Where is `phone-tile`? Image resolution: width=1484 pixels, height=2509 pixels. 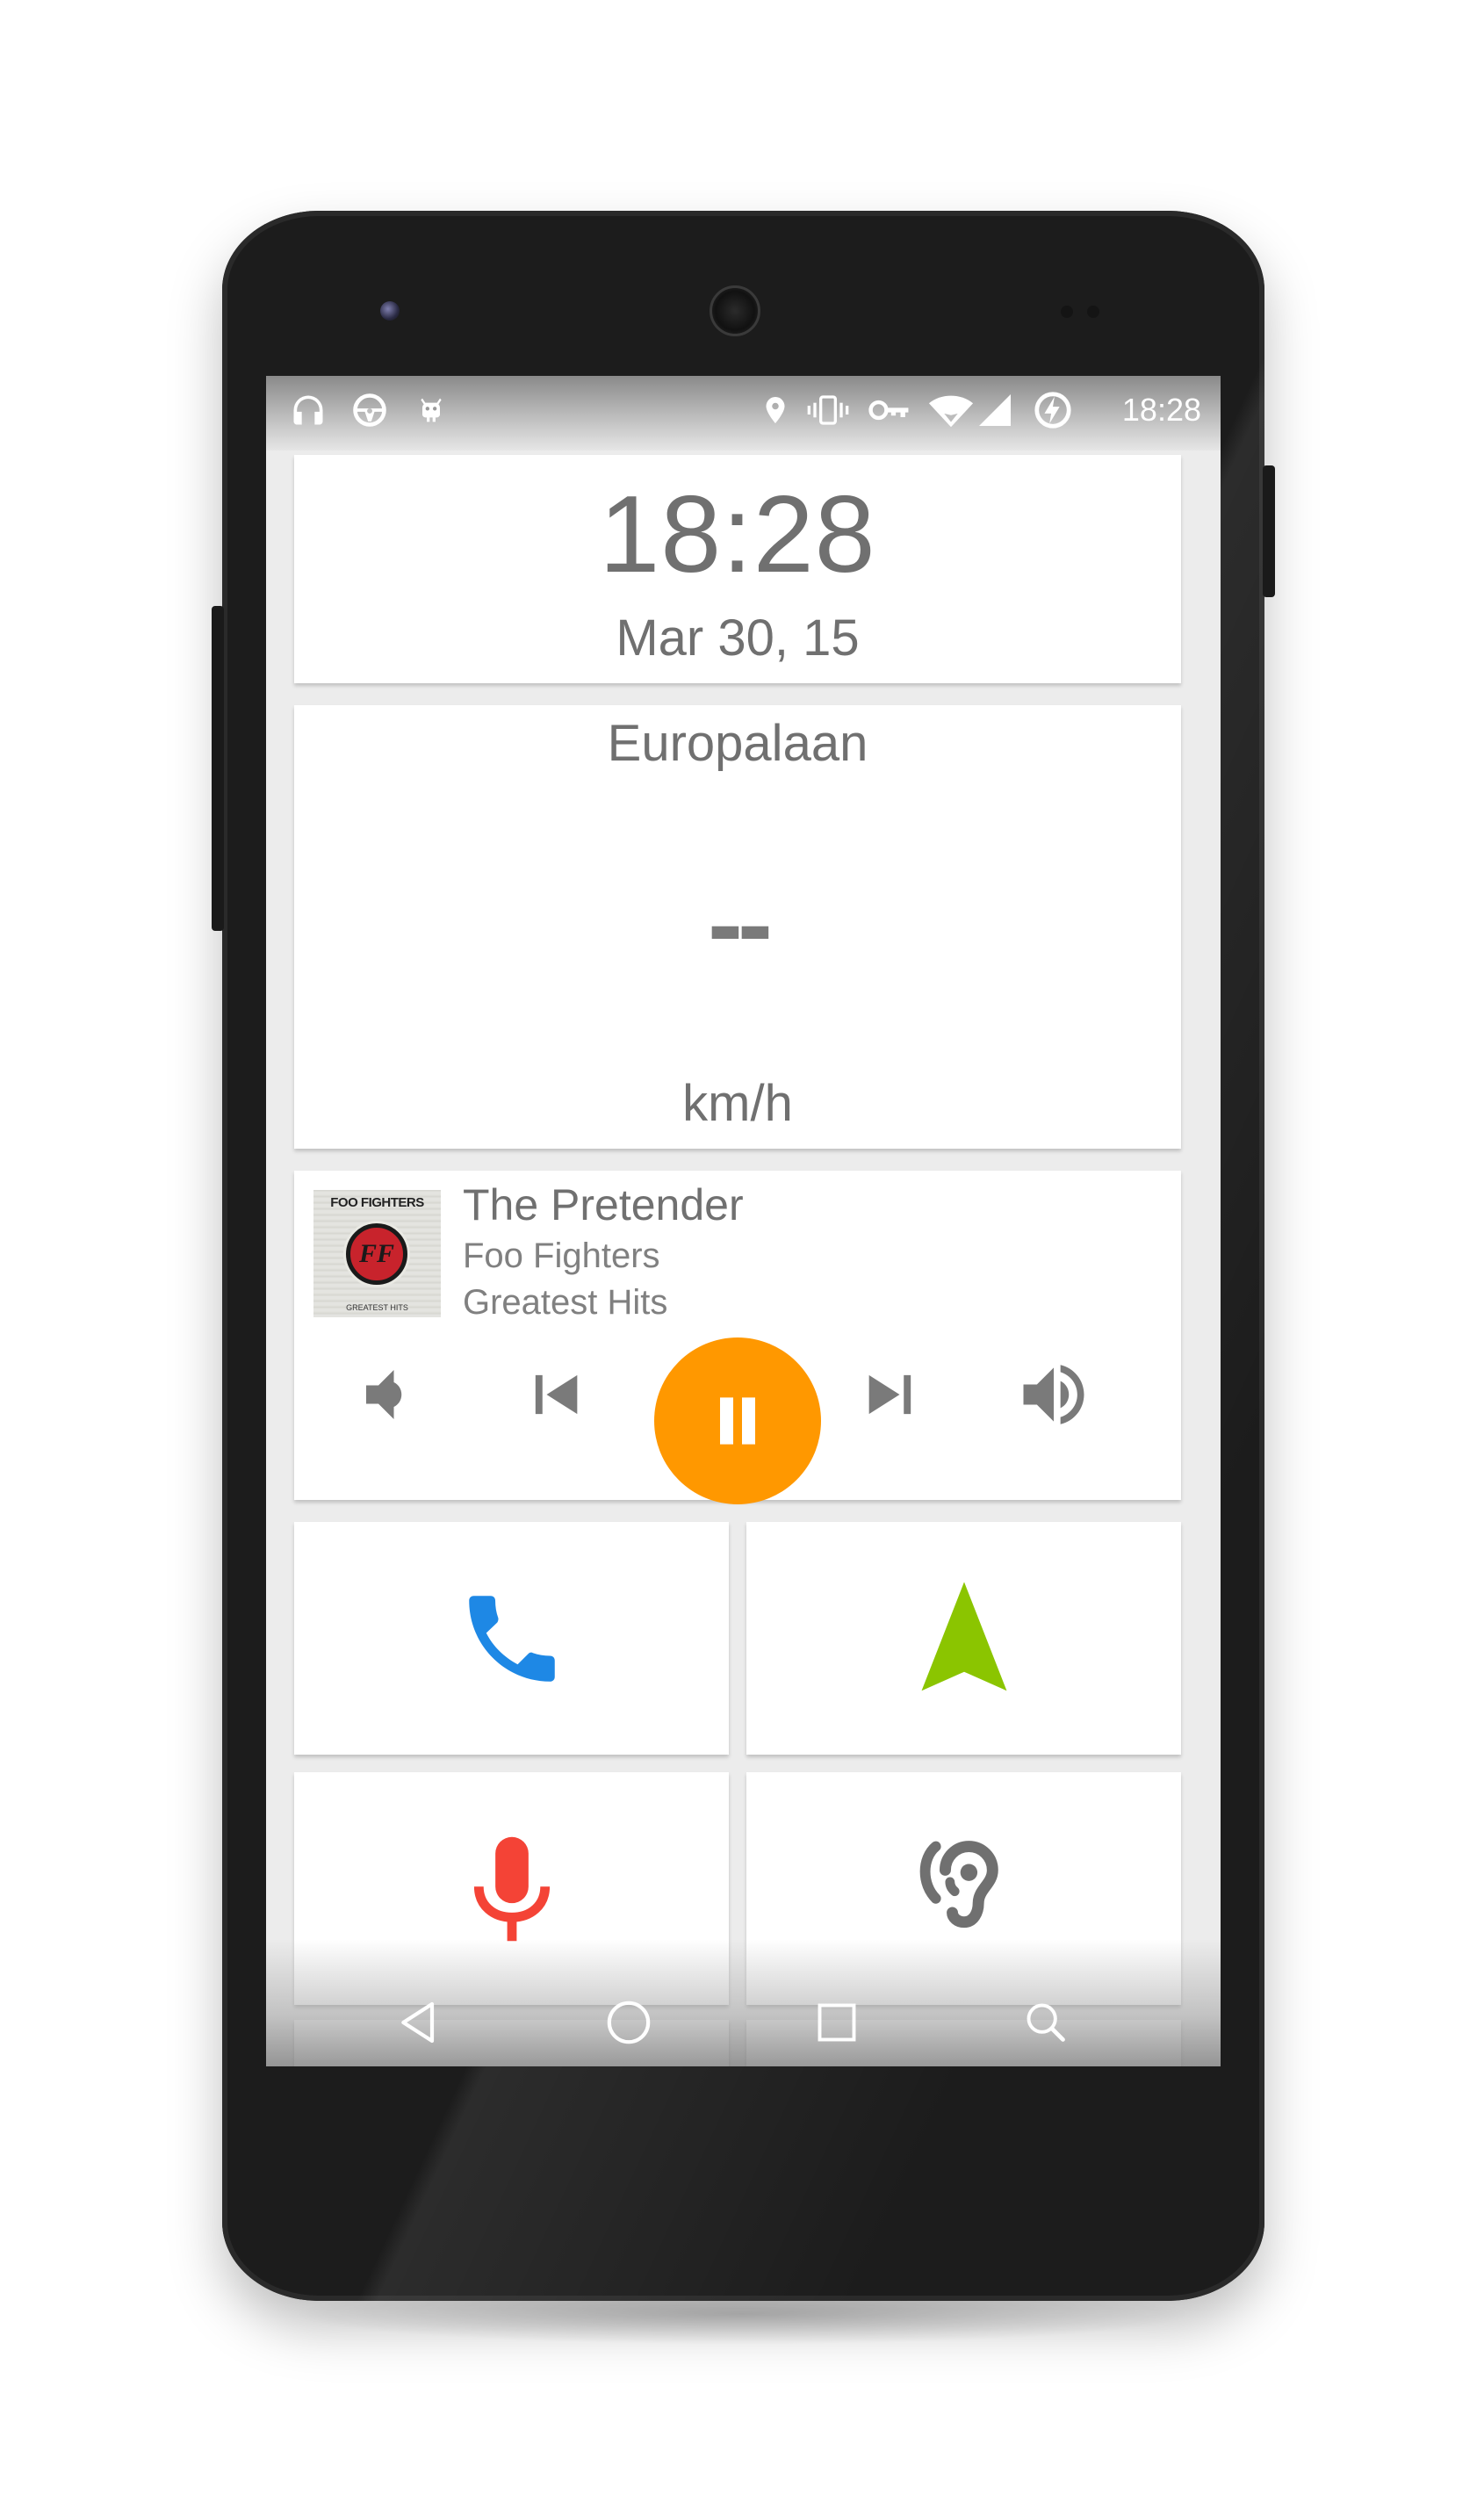 phone-tile is located at coordinates (511, 1638).